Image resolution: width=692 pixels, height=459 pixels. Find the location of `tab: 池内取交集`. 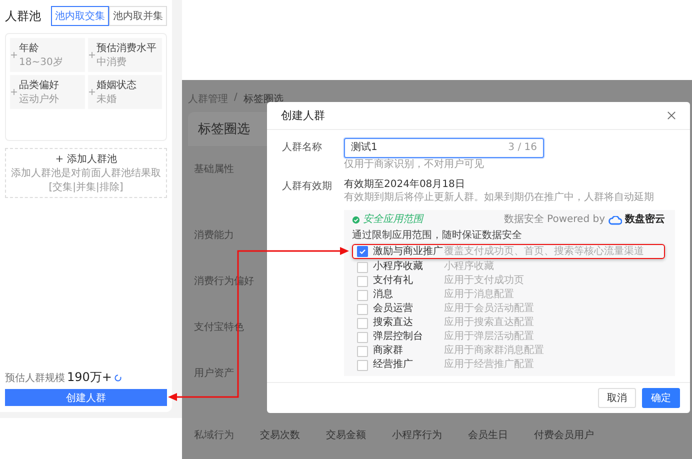

tab: 池内取交集 is located at coordinates (80, 16).